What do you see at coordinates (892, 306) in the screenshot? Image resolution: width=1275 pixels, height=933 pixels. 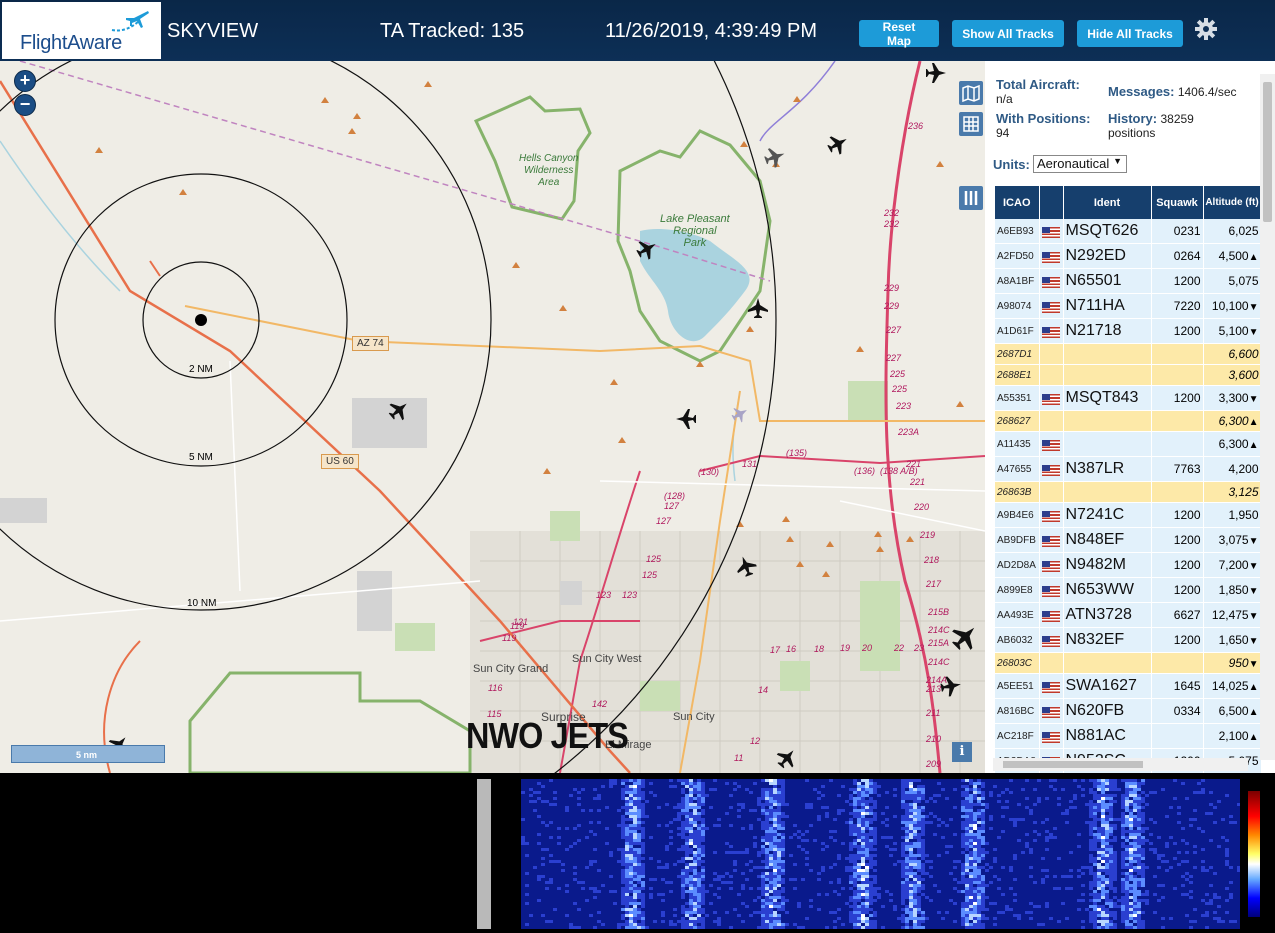 I see `mile-marker: 229` at bounding box center [892, 306].